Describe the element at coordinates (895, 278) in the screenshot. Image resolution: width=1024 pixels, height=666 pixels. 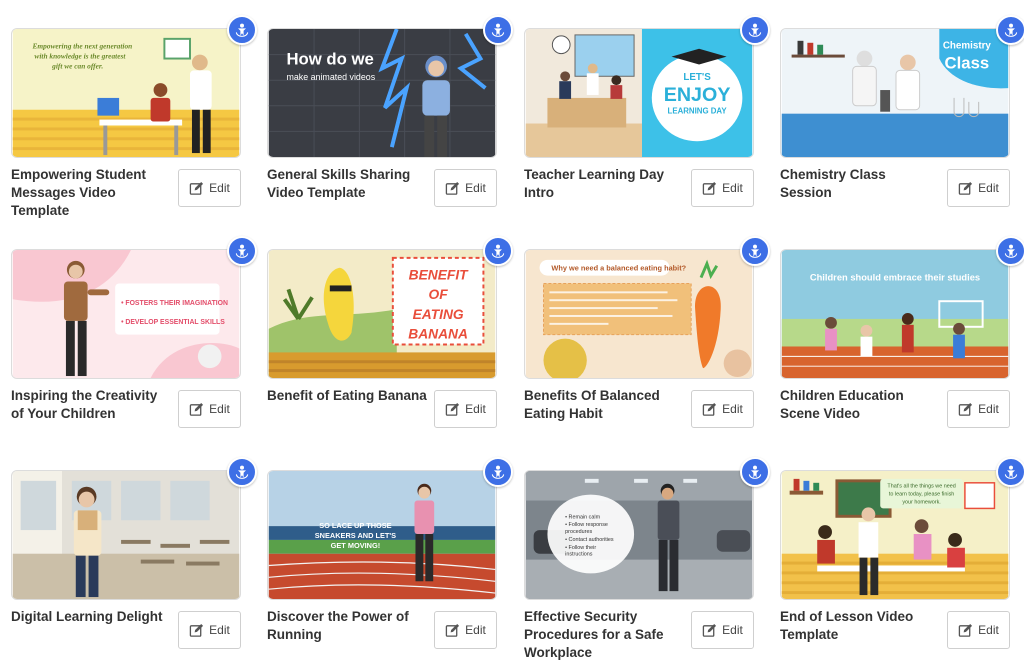
I see `svg-text:Children should embrace their: Children should embrace their studies` at that location.